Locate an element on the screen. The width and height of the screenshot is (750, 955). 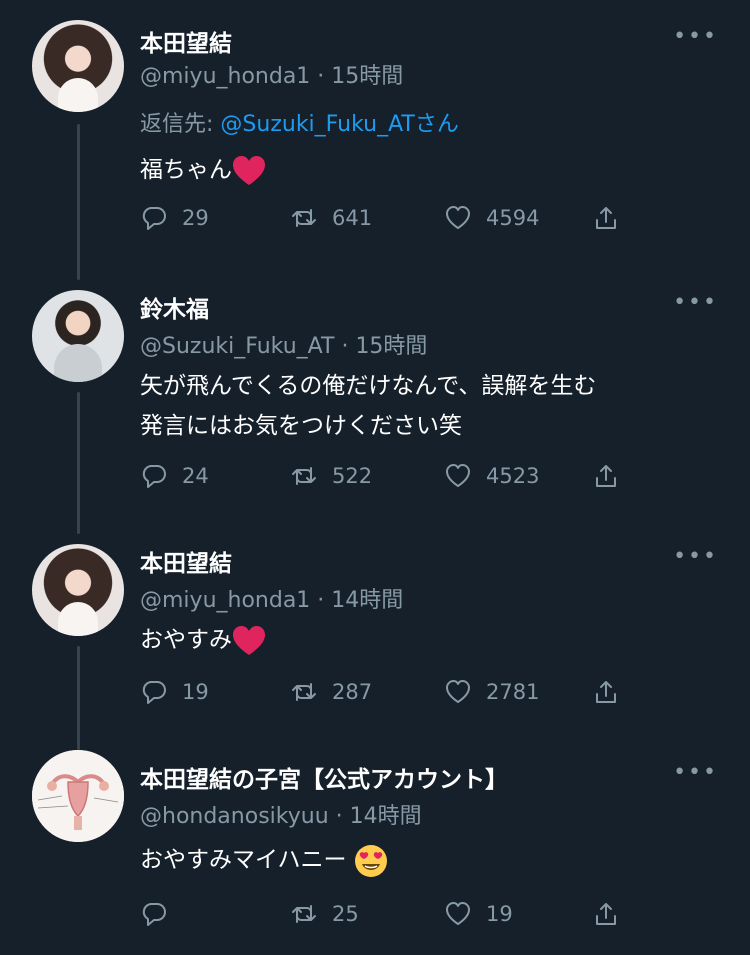
reply-button: 24 is located at coordinates (174, 476).